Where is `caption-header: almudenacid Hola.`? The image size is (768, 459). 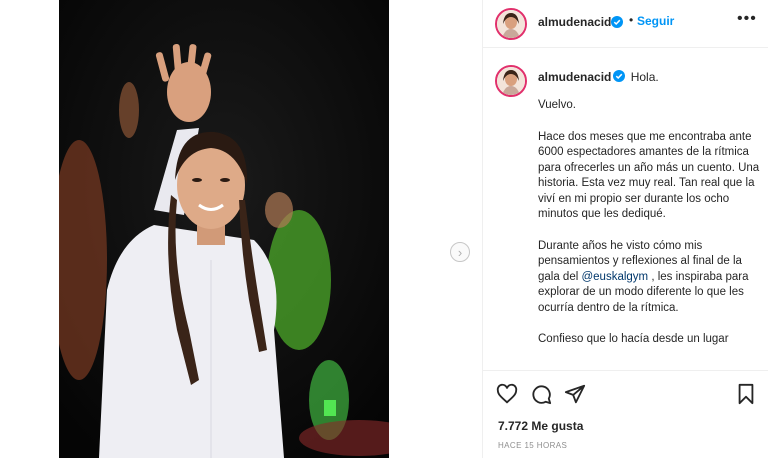
caption-header: almudenacid Hola. is located at coordinates (598, 77).